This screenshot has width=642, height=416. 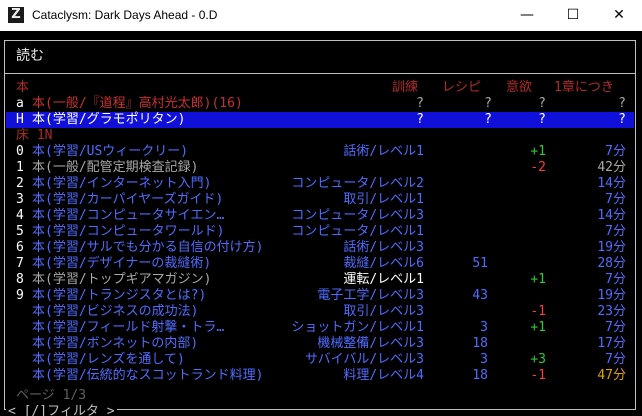 What do you see at coordinates (320, 248) in the screenshot?
I see `floor-item: 6 本(学習/サルでも分かる自信の付け方) 話術/レベル3 19分` at bounding box center [320, 248].